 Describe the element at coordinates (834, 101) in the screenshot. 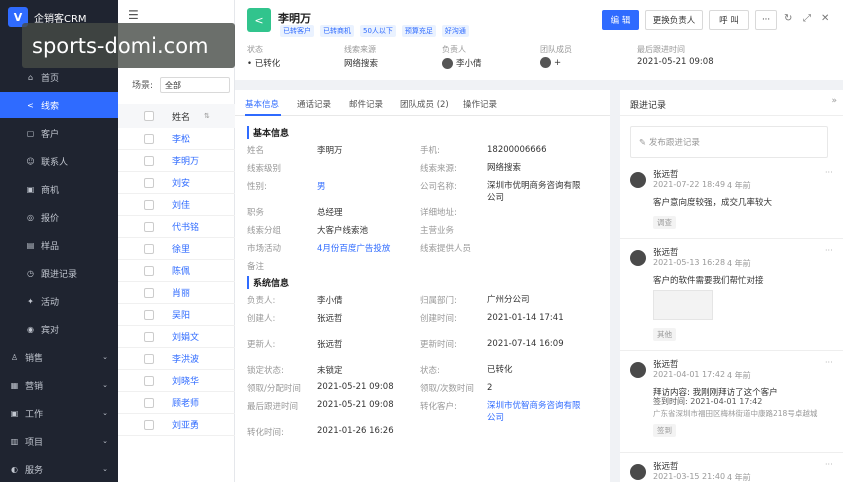

I see `collapse-icon: »` at that location.